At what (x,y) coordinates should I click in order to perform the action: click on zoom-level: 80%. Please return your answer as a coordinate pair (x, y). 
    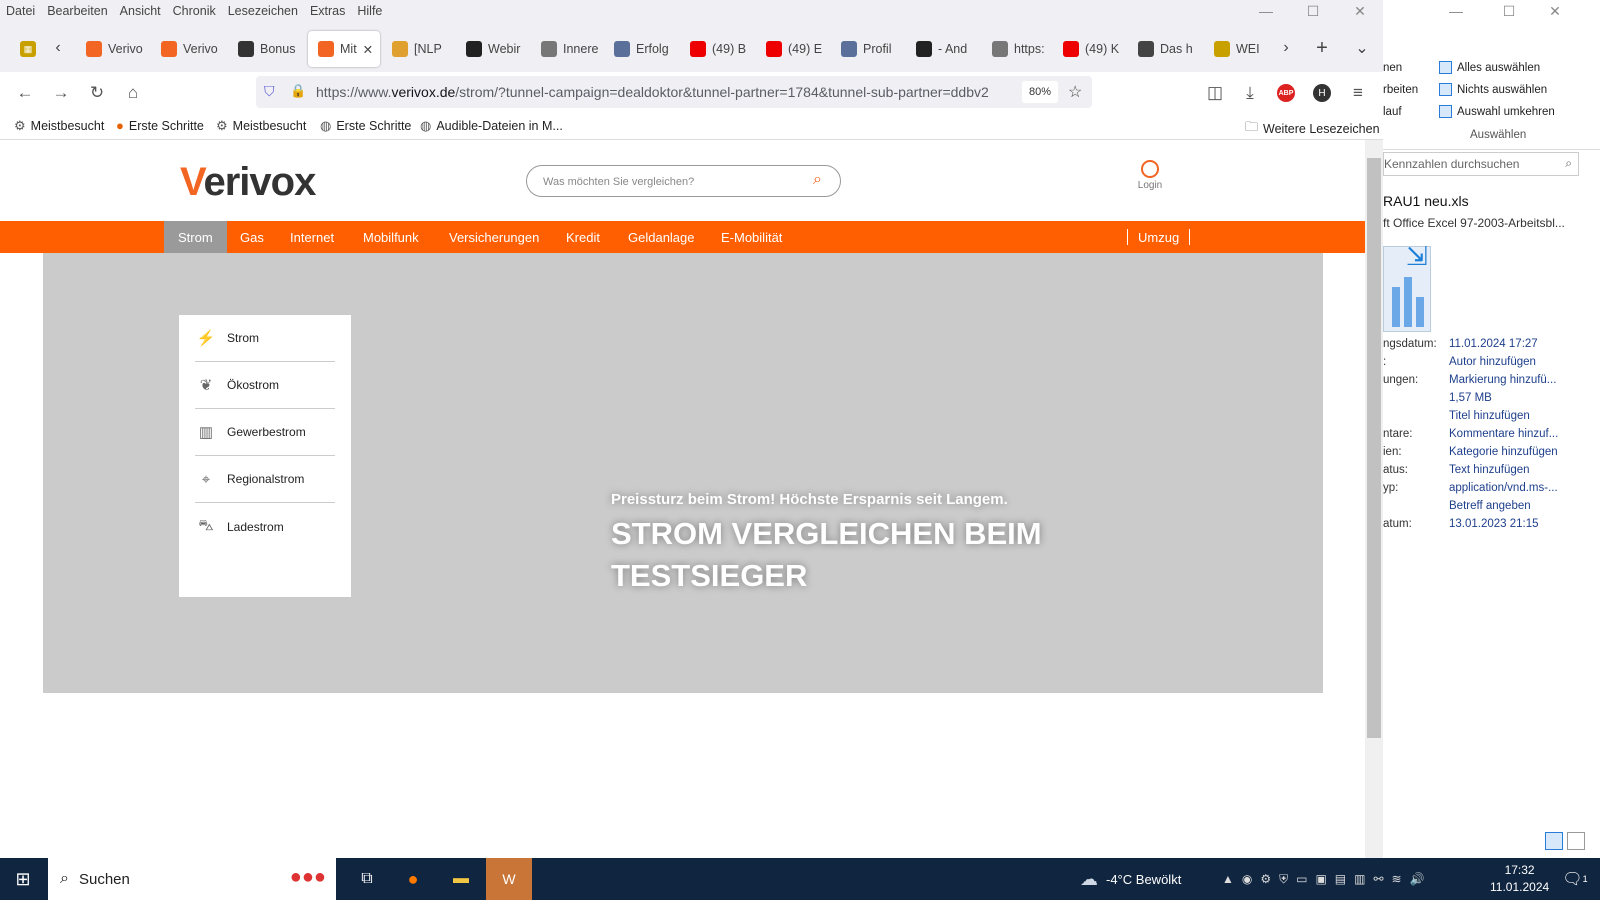
    Looking at the image, I should click on (1040, 92).